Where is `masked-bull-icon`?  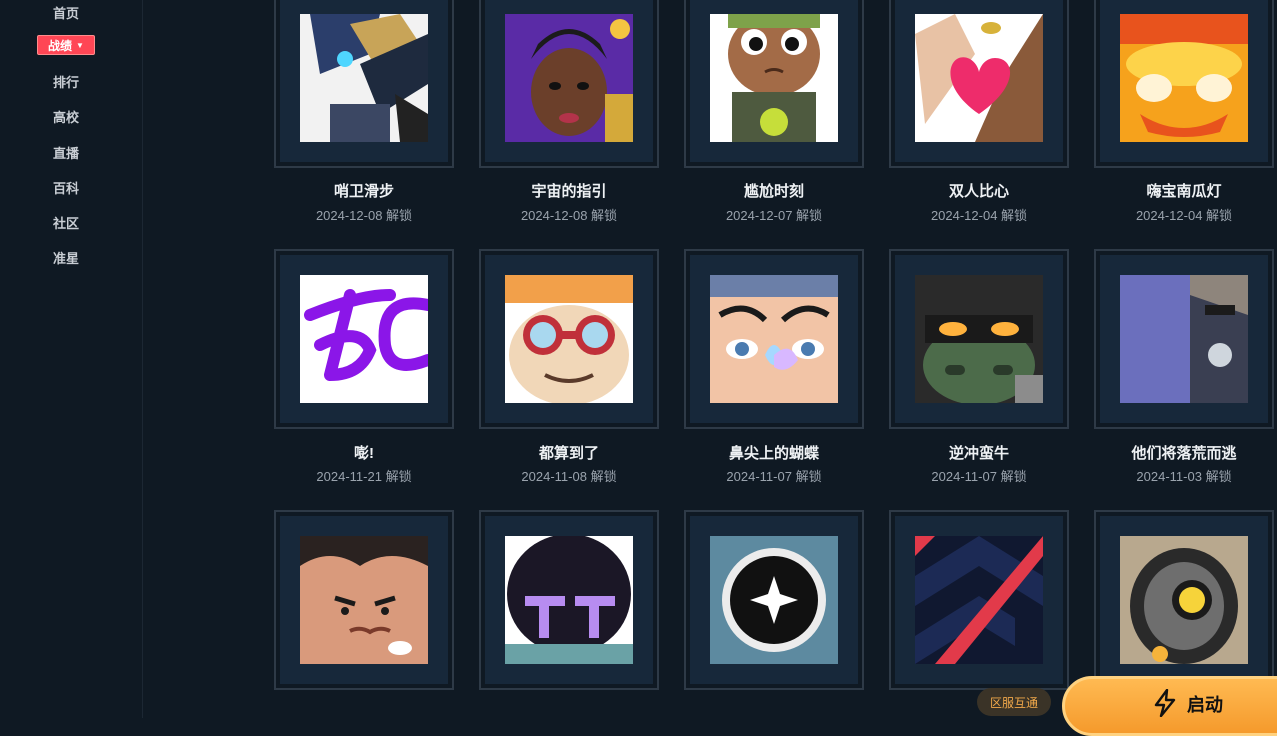
masked-bull-icon is located at coordinates (979, 339).